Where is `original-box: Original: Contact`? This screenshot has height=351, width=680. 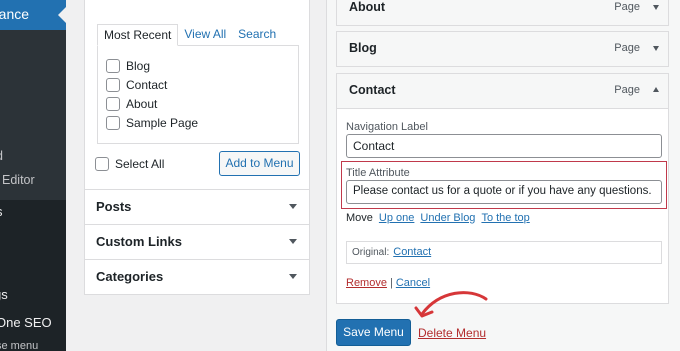 original-box: Original: Contact is located at coordinates (504, 252).